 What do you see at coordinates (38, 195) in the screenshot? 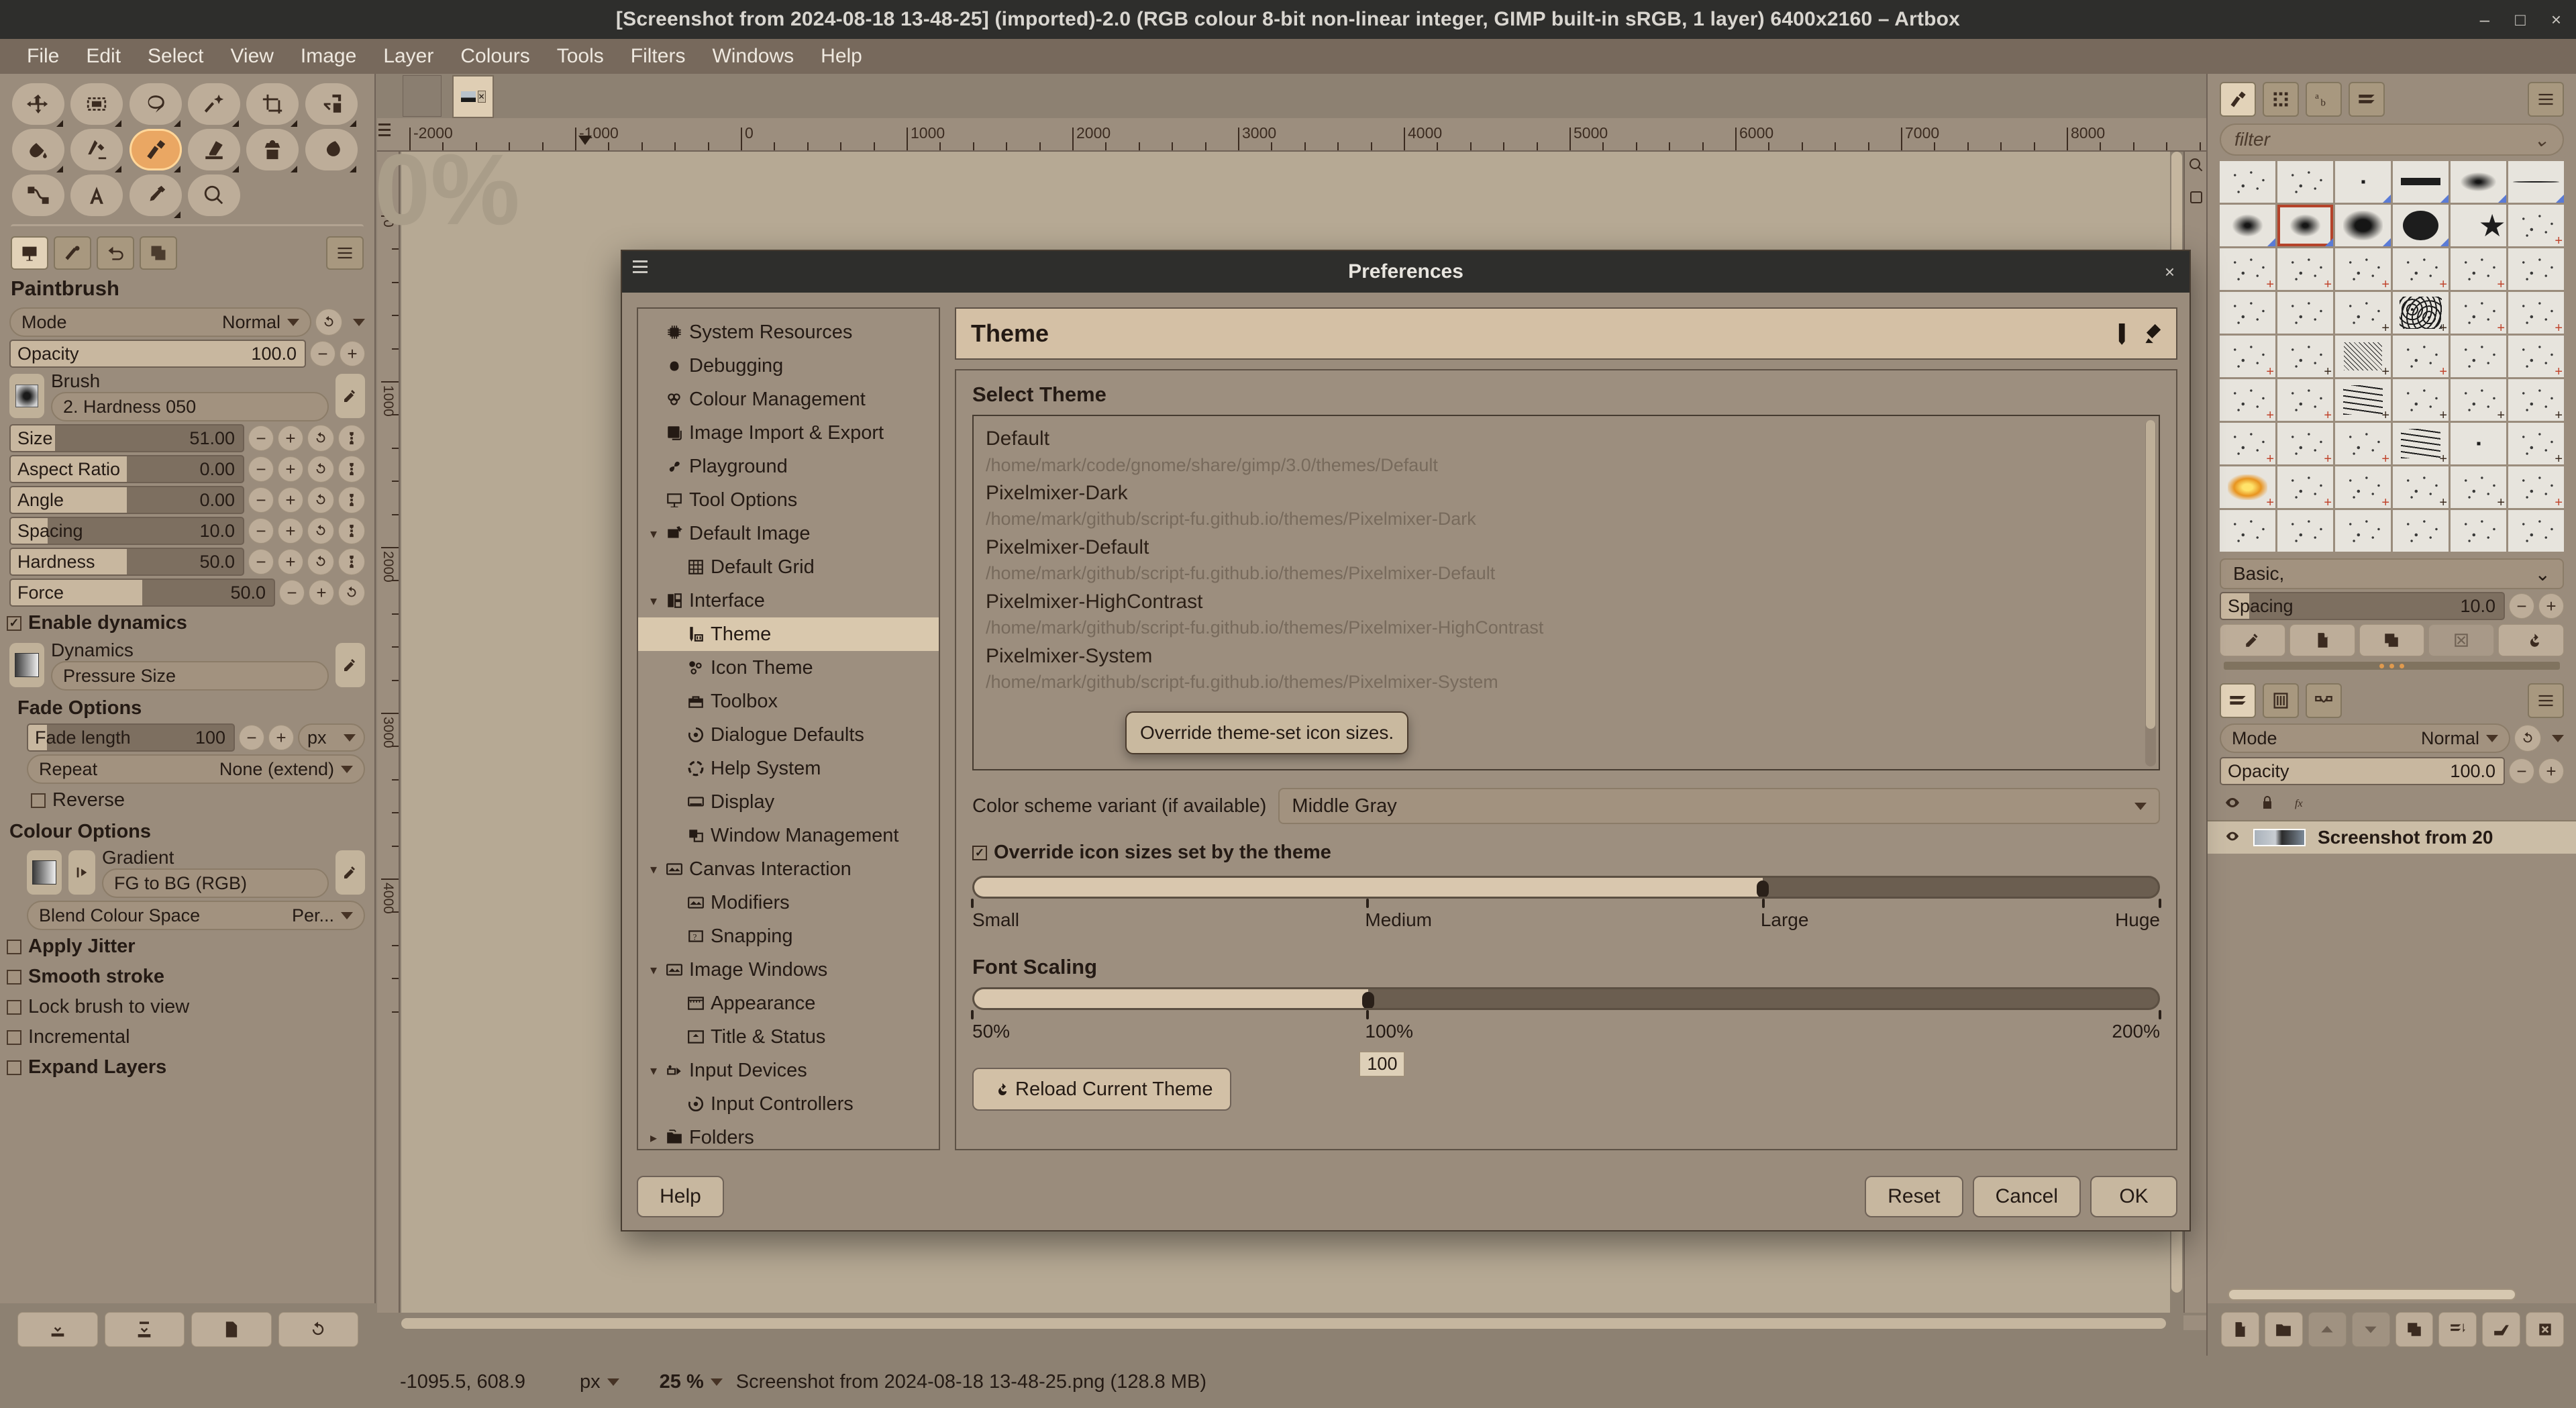
I see `paths-tool` at bounding box center [38, 195].